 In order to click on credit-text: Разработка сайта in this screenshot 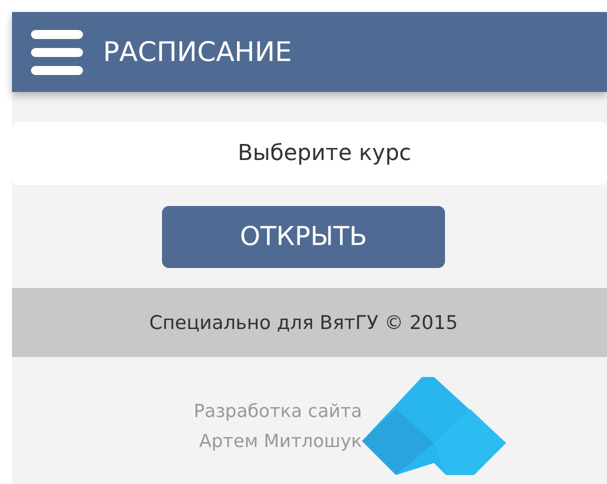, I will do `click(277, 412)`.